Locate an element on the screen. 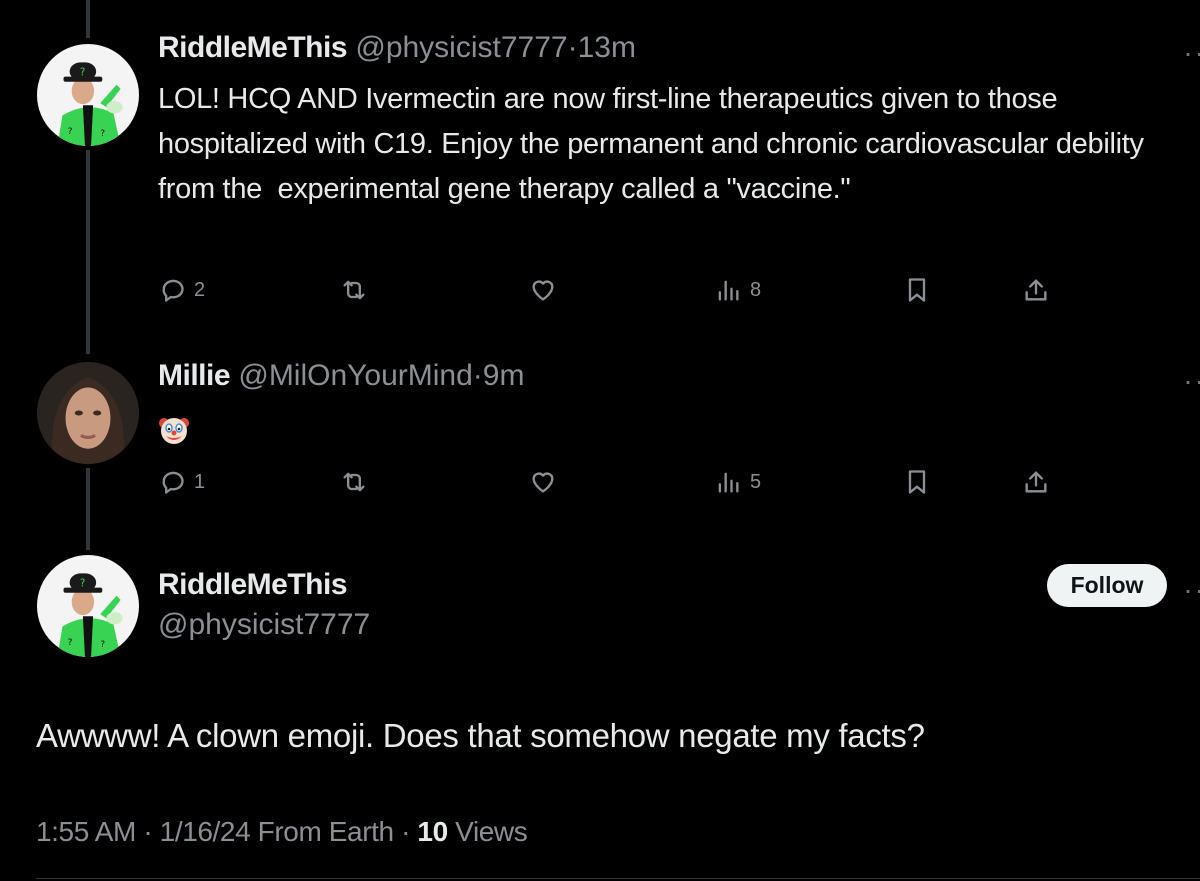 The image size is (1200, 881). reply-count: 2 is located at coordinates (200, 289).